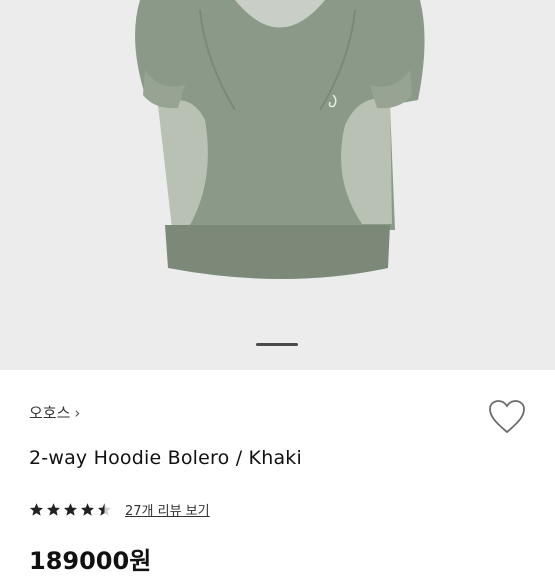 The image size is (555, 576). I want to click on rating-row: 27개 리뷰 보기, so click(119, 509).